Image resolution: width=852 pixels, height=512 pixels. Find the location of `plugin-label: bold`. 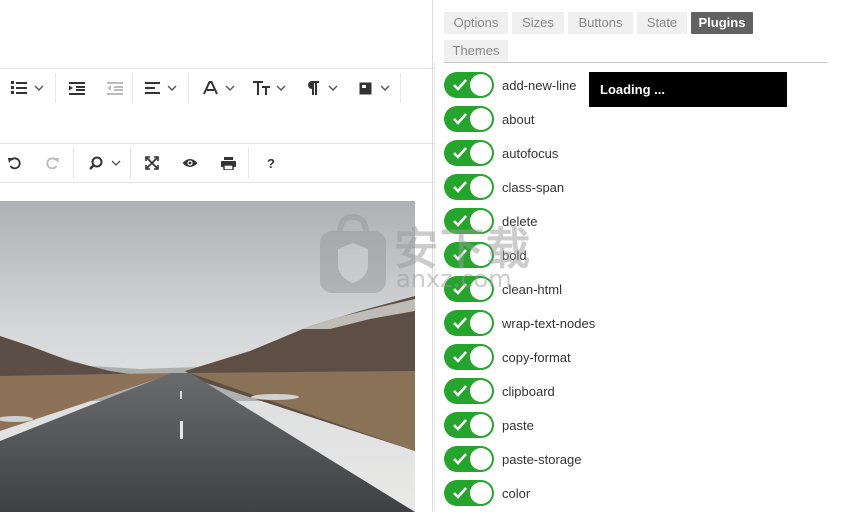

plugin-label: bold is located at coordinates (514, 255).